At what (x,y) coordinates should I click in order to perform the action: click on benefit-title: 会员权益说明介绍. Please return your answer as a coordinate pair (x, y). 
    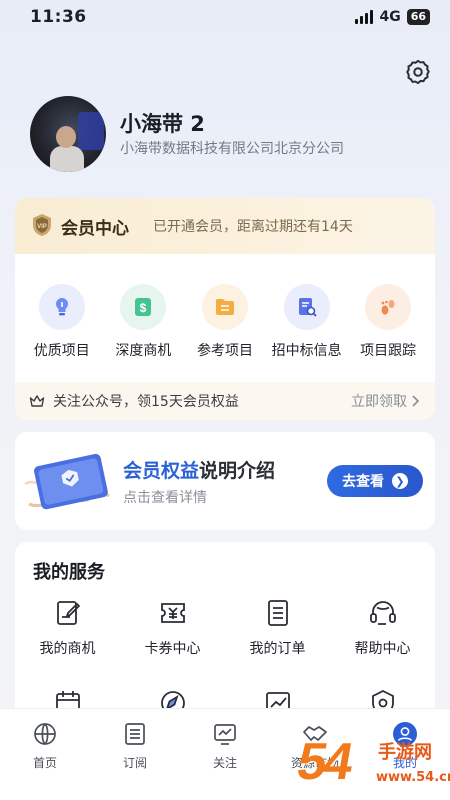
    Looking at the image, I should click on (199, 469).